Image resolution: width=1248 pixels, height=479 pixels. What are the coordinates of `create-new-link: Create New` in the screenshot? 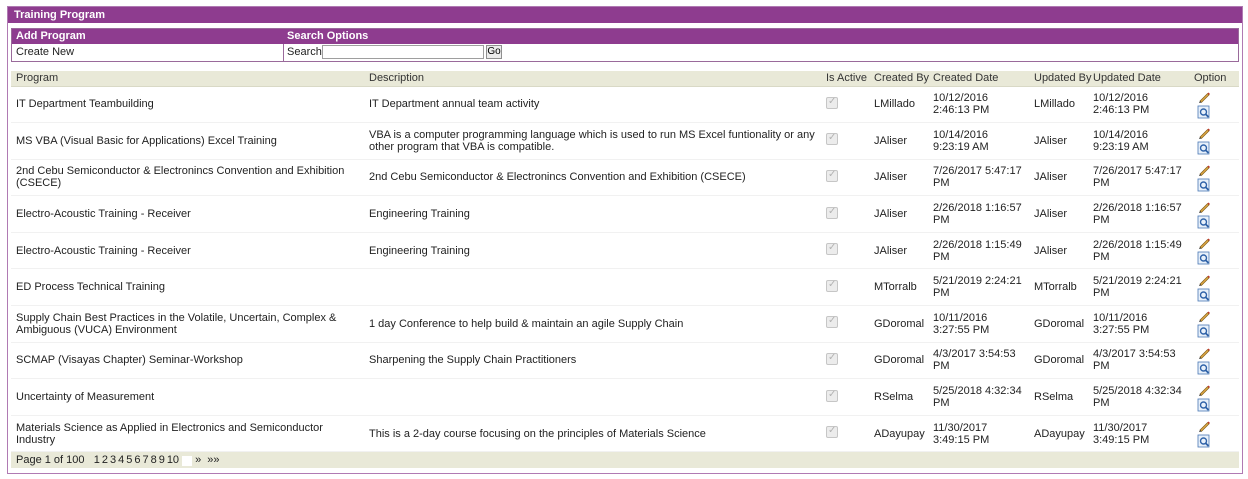 It's located at (45, 52).